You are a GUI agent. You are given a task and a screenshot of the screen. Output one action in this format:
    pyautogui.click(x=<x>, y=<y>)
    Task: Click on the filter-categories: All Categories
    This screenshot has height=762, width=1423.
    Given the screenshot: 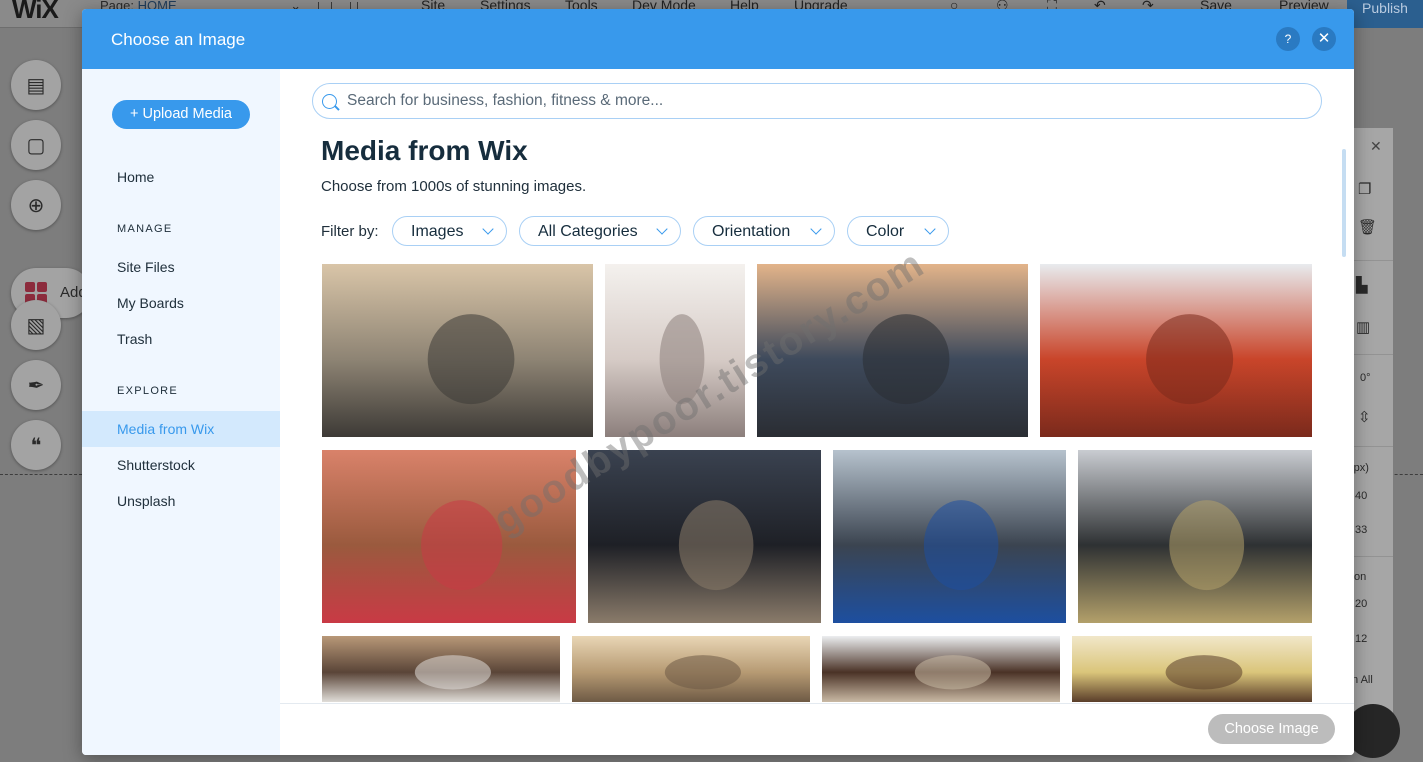 What is the action you would take?
    pyautogui.click(x=600, y=231)
    